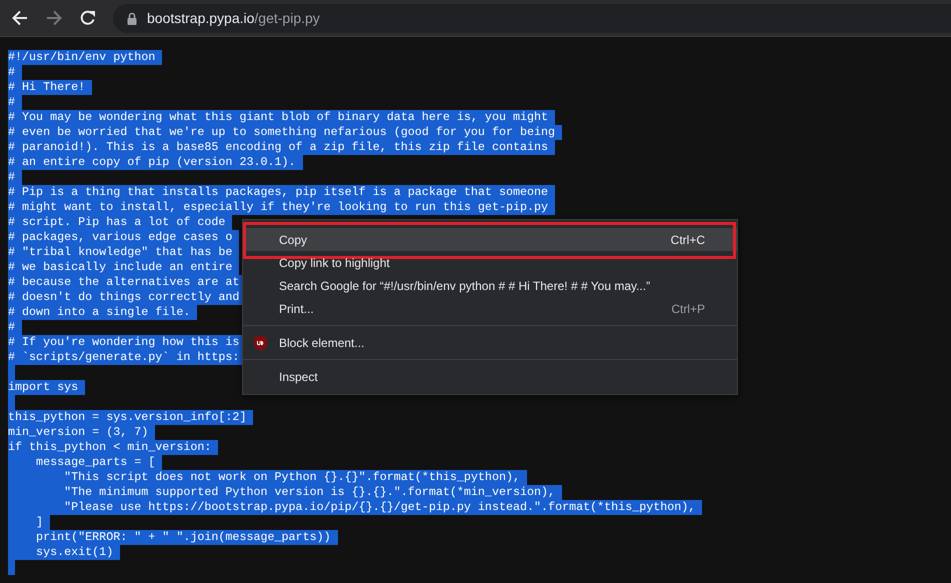  I want to click on menu-item: Copy link to highlight, so click(490, 262).